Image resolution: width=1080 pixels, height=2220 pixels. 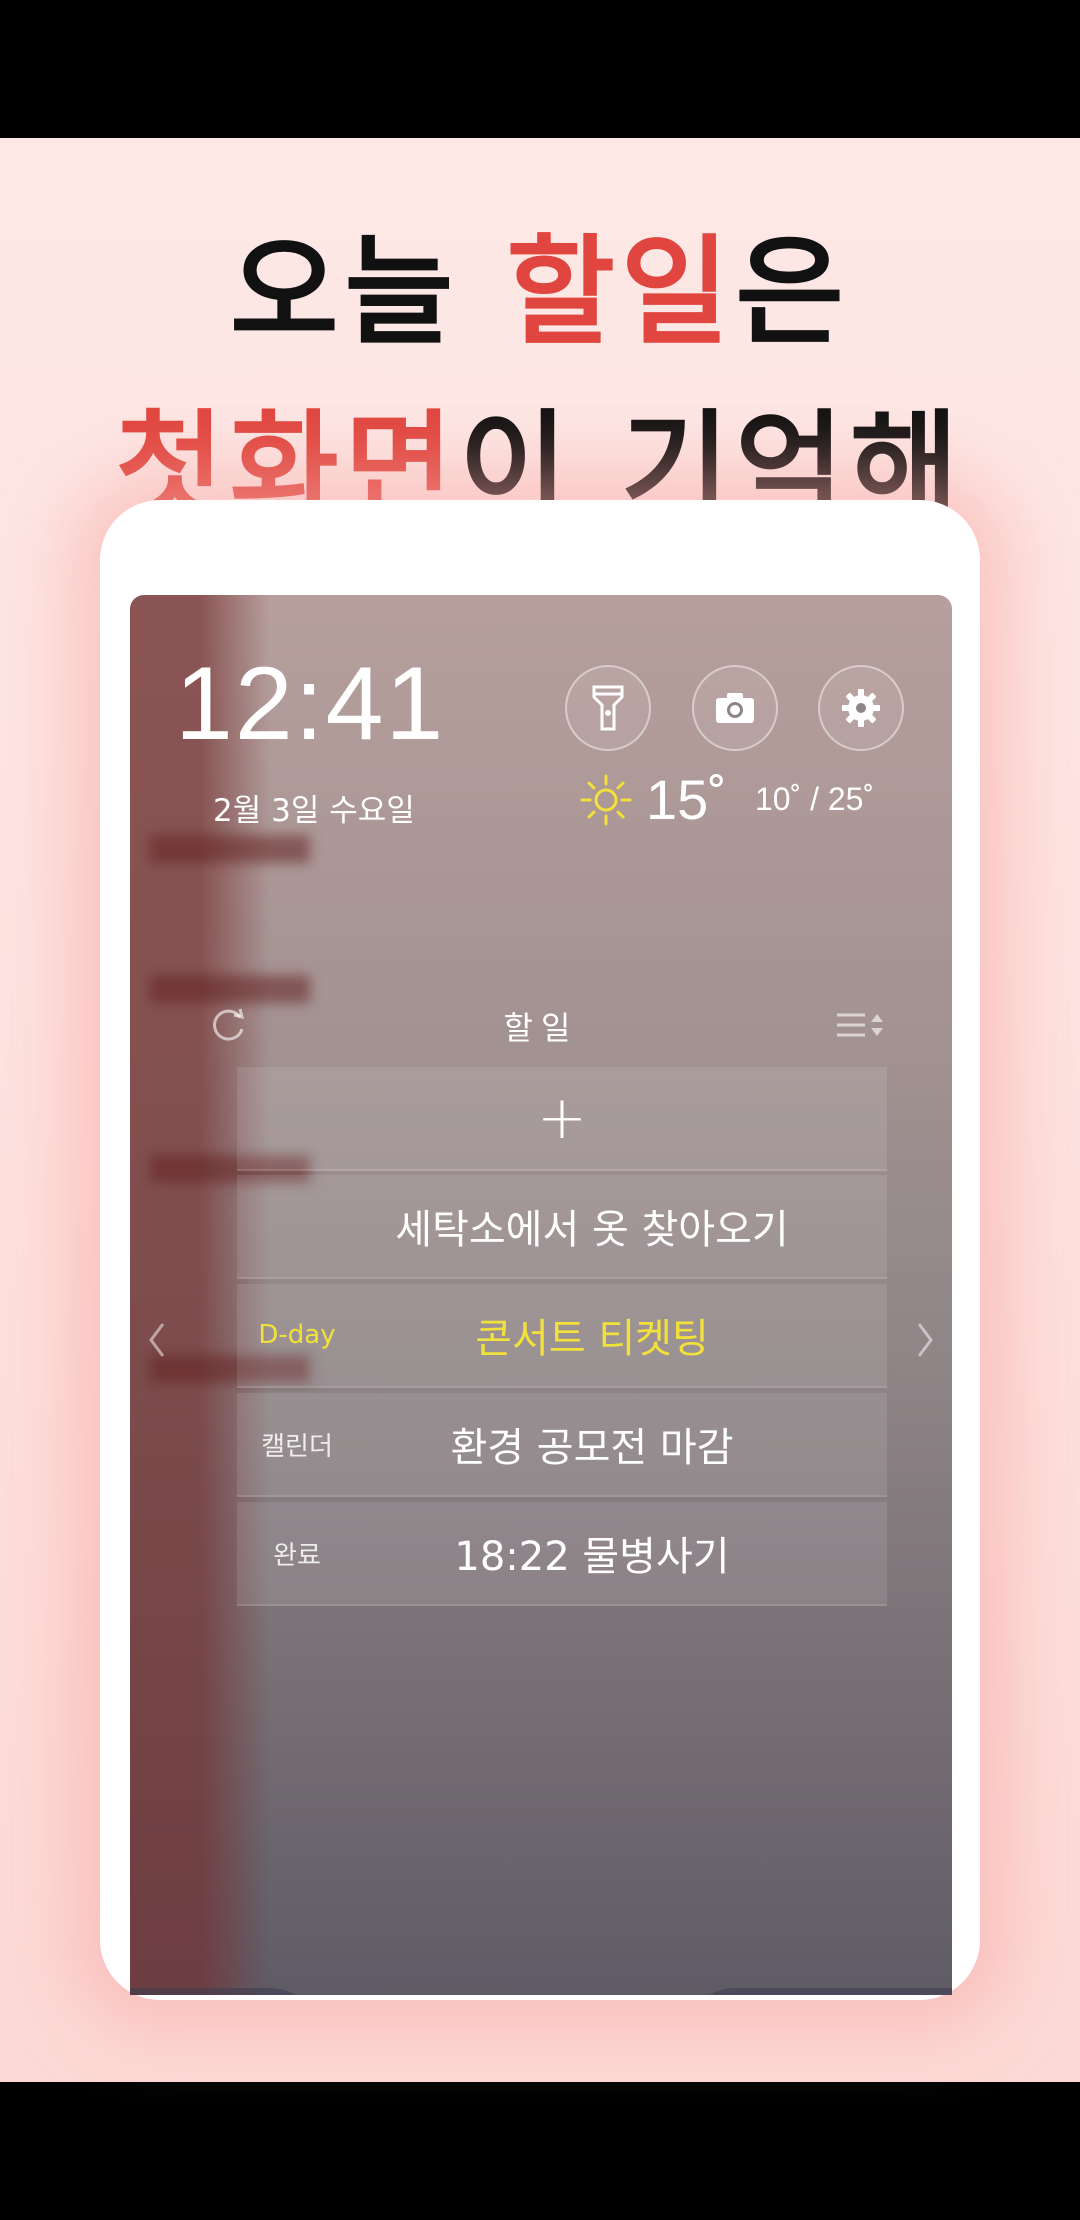 I want to click on prev-page-button, so click(x=157, y=1340).